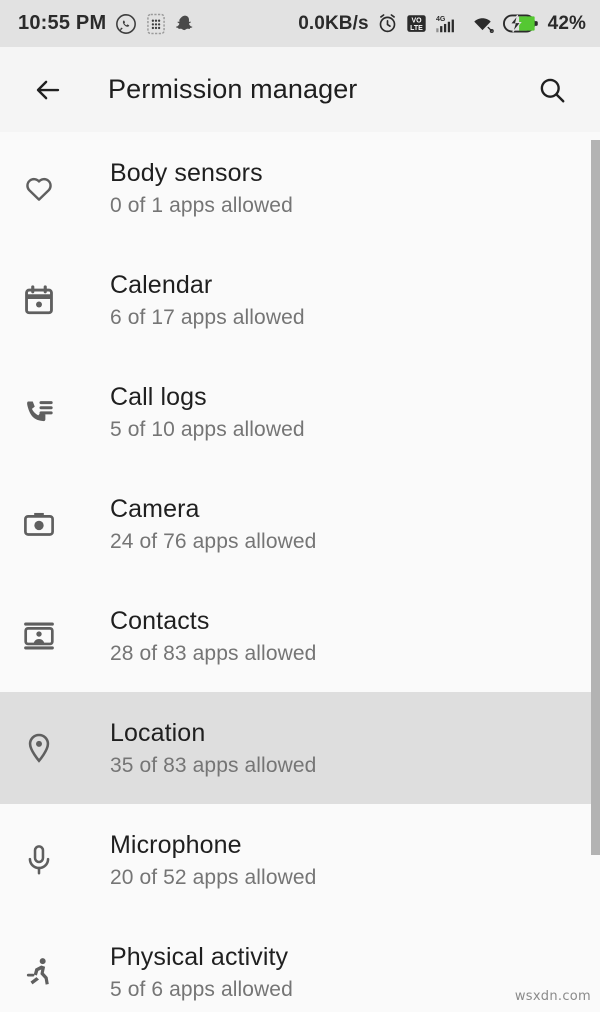 Image resolution: width=600 pixels, height=1012 pixels. I want to click on battery-charging-icon, so click(520, 23).